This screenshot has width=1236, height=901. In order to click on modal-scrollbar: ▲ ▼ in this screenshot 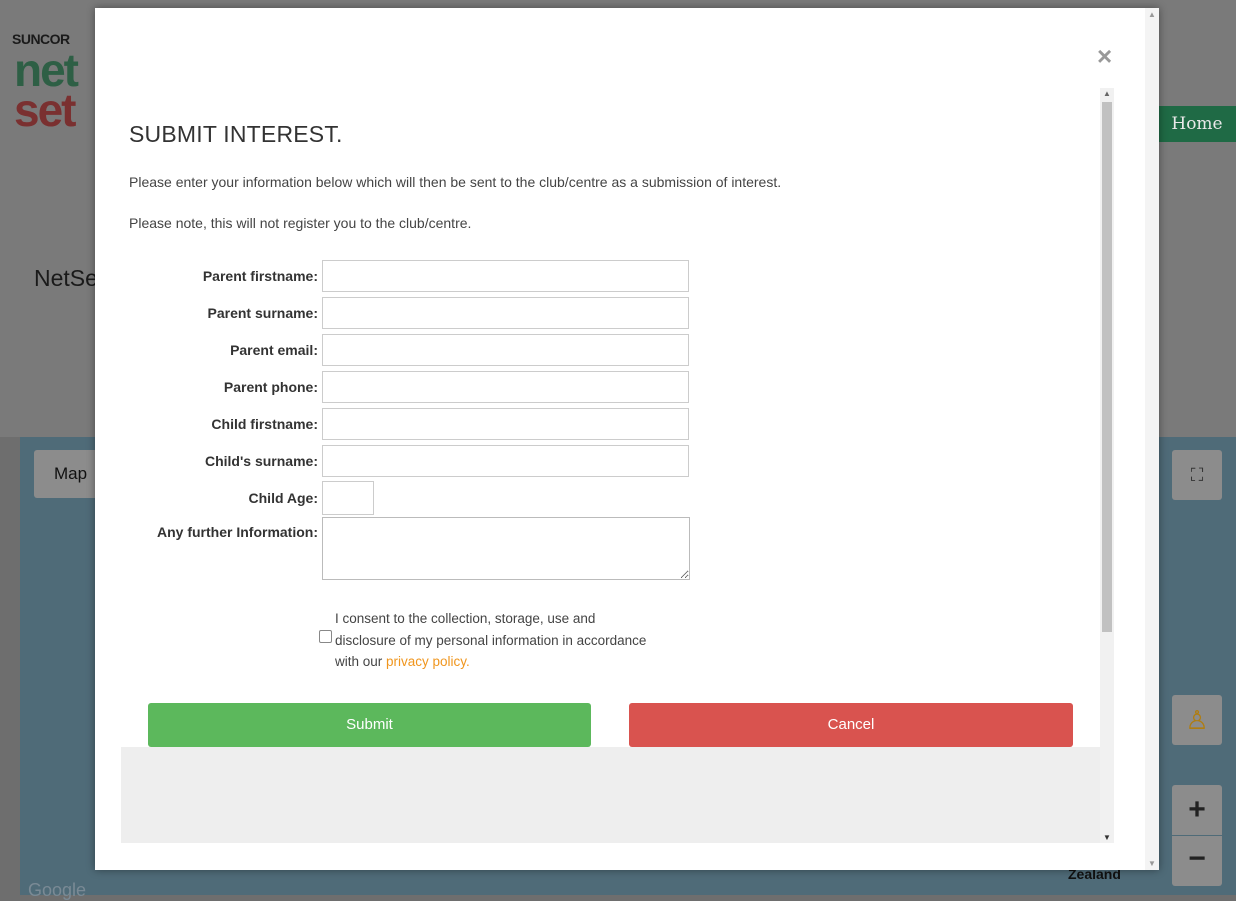, I will do `click(1152, 439)`.